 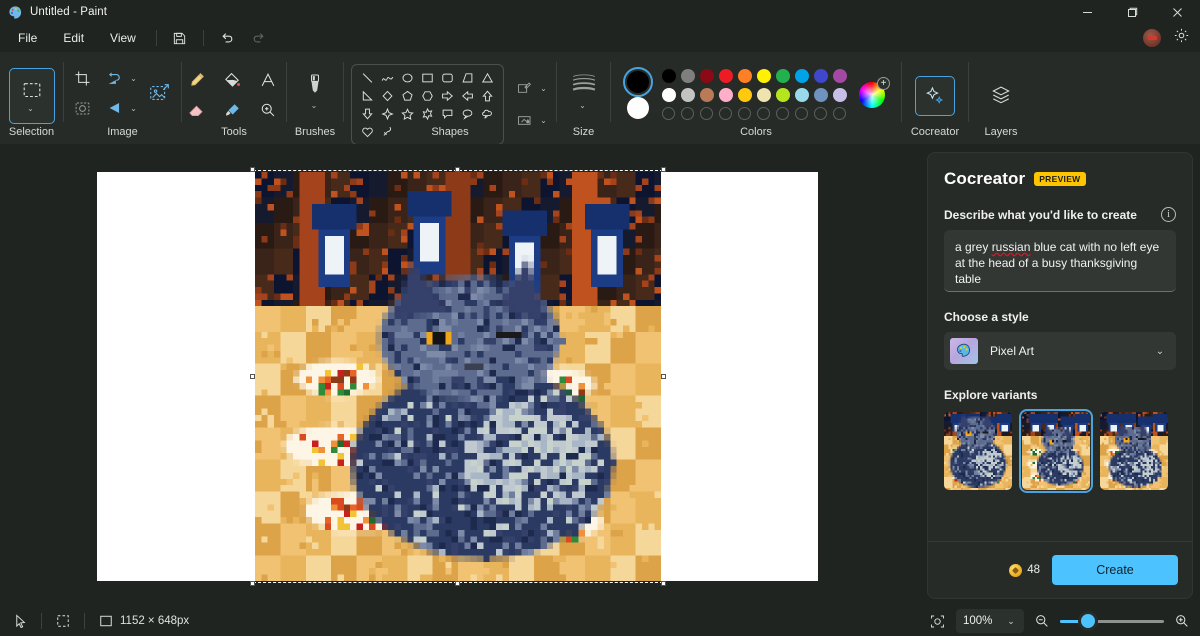 What do you see at coordinates (447, 114) in the screenshot?
I see `shape-rounded-callout` at bounding box center [447, 114].